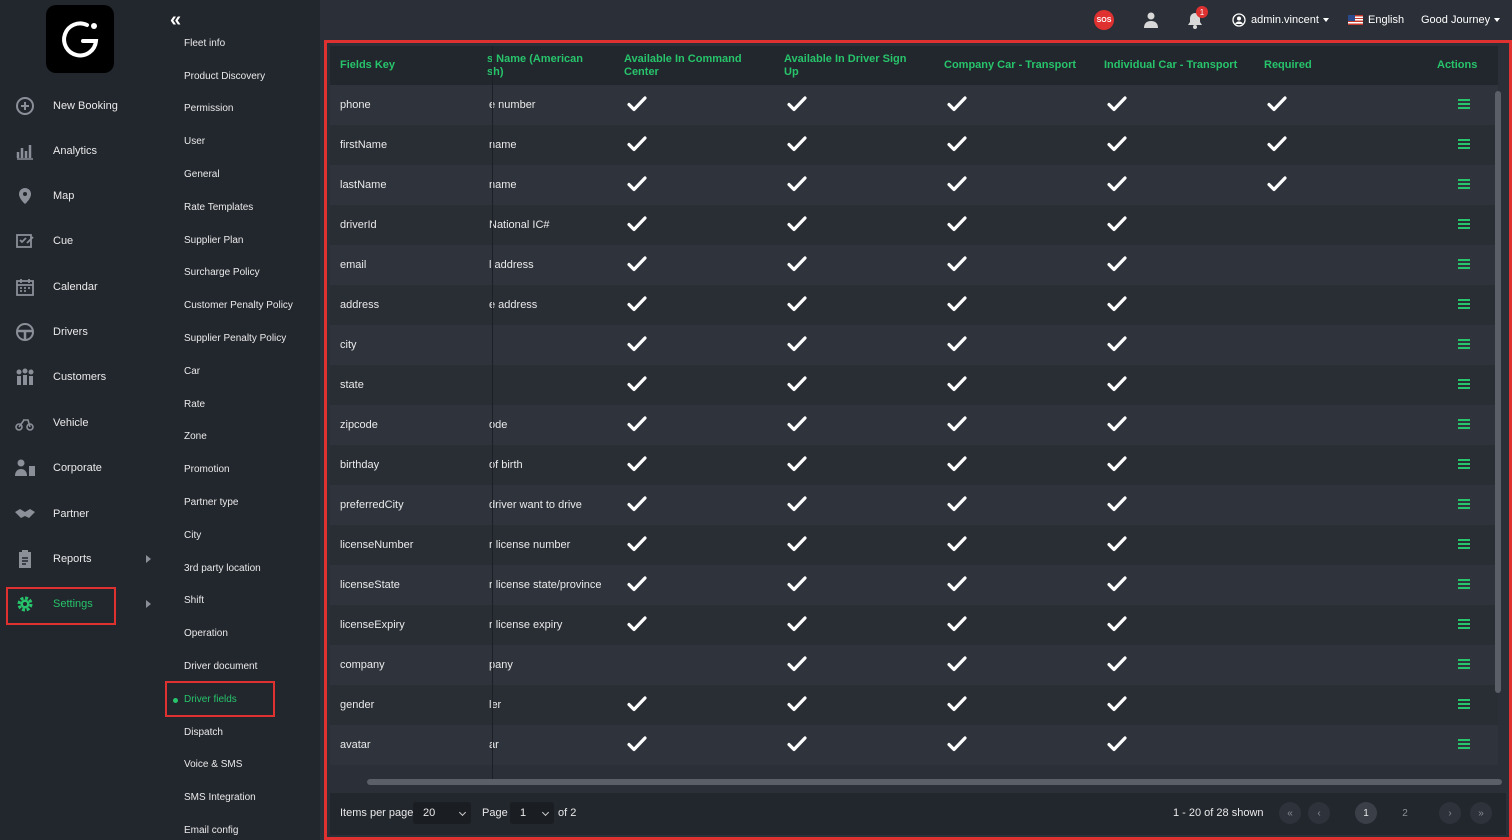 The width and height of the screenshot is (1512, 840). What do you see at coordinates (1170, 65) in the screenshot?
I see `header-individual-car: Individual Car - Transport` at bounding box center [1170, 65].